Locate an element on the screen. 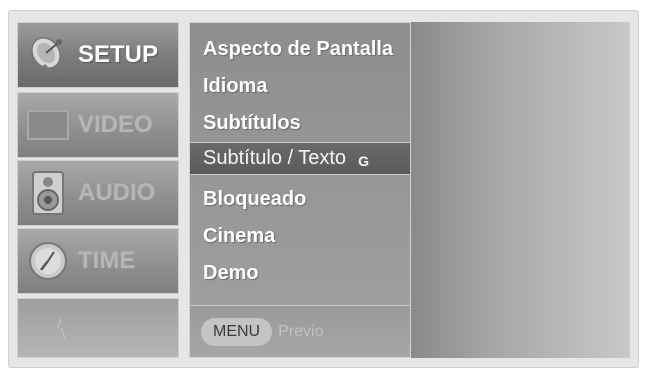 This screenshot has width=645, height=376. clock-icon is located at coordinates (48, 261).